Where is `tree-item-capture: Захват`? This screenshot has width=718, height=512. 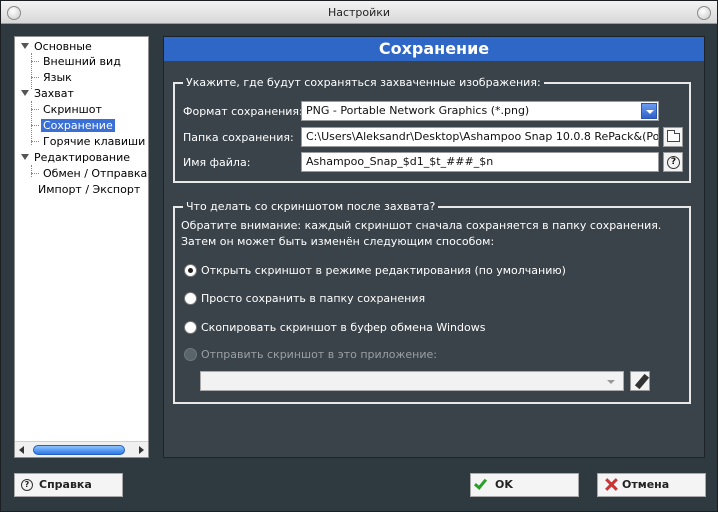 tree-item-capture: Захват is located at coordinates (48, 93).